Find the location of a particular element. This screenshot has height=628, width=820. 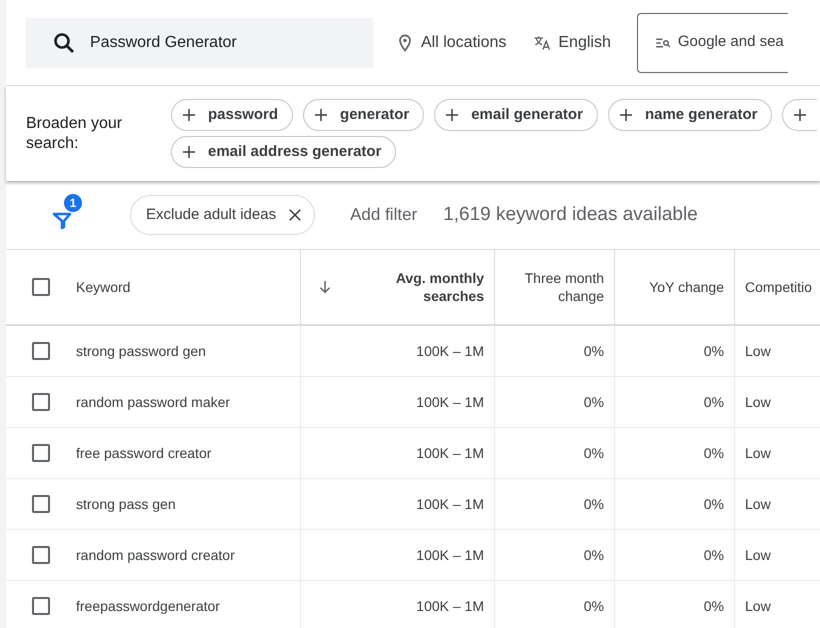

suggestion-chip: password is located at coordinates (232, 115).